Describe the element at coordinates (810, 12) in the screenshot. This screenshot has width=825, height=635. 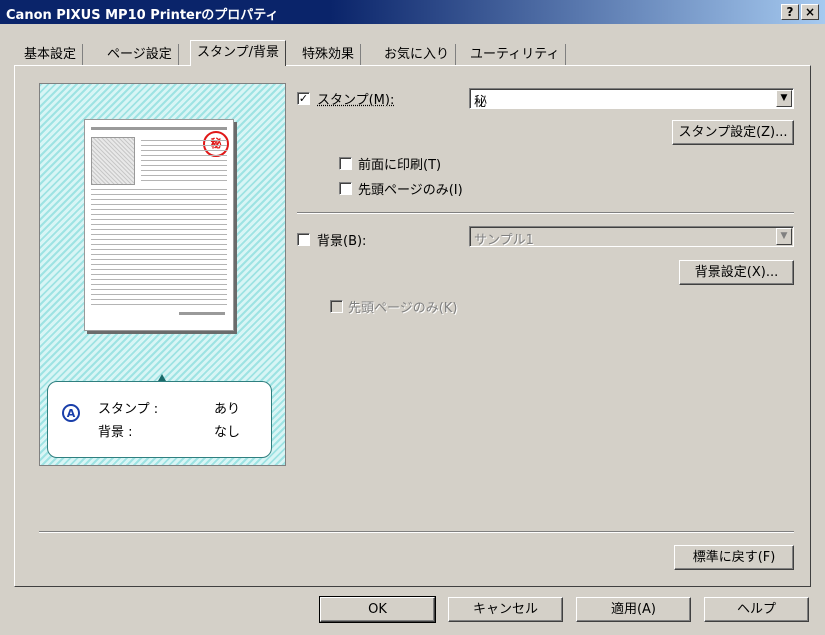
I see `close-icon: ×` at that location.